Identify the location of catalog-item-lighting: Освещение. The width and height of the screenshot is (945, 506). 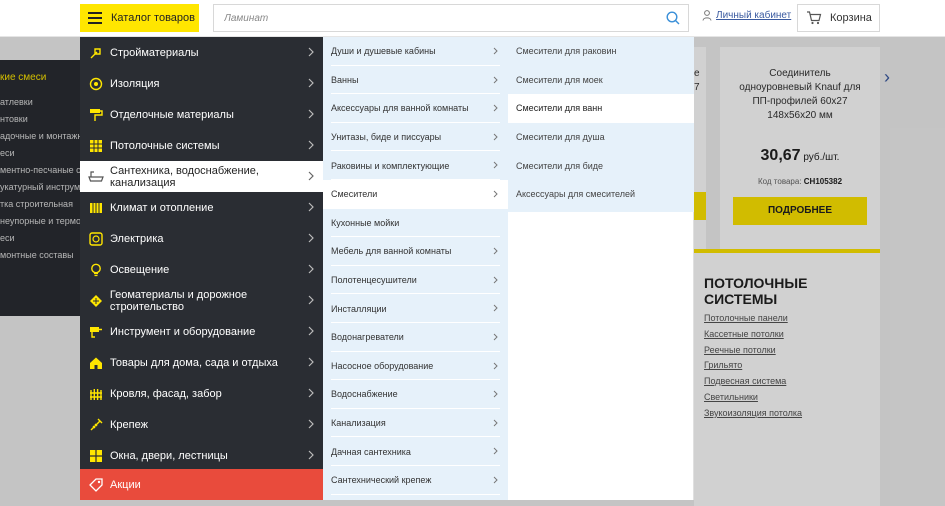
(201, 269).